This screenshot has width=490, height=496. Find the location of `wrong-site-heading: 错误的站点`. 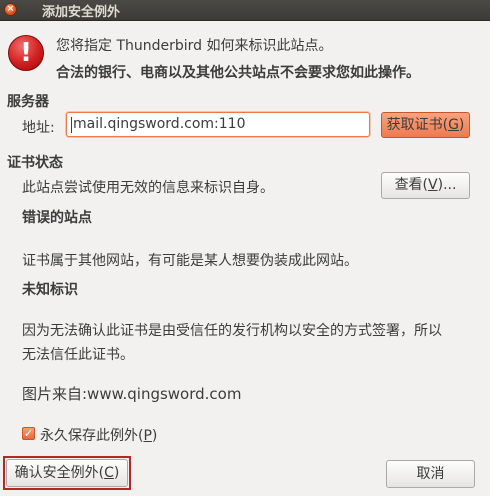

wrong-site-heading: 错误的站点 is located at coordinates (57, 218).